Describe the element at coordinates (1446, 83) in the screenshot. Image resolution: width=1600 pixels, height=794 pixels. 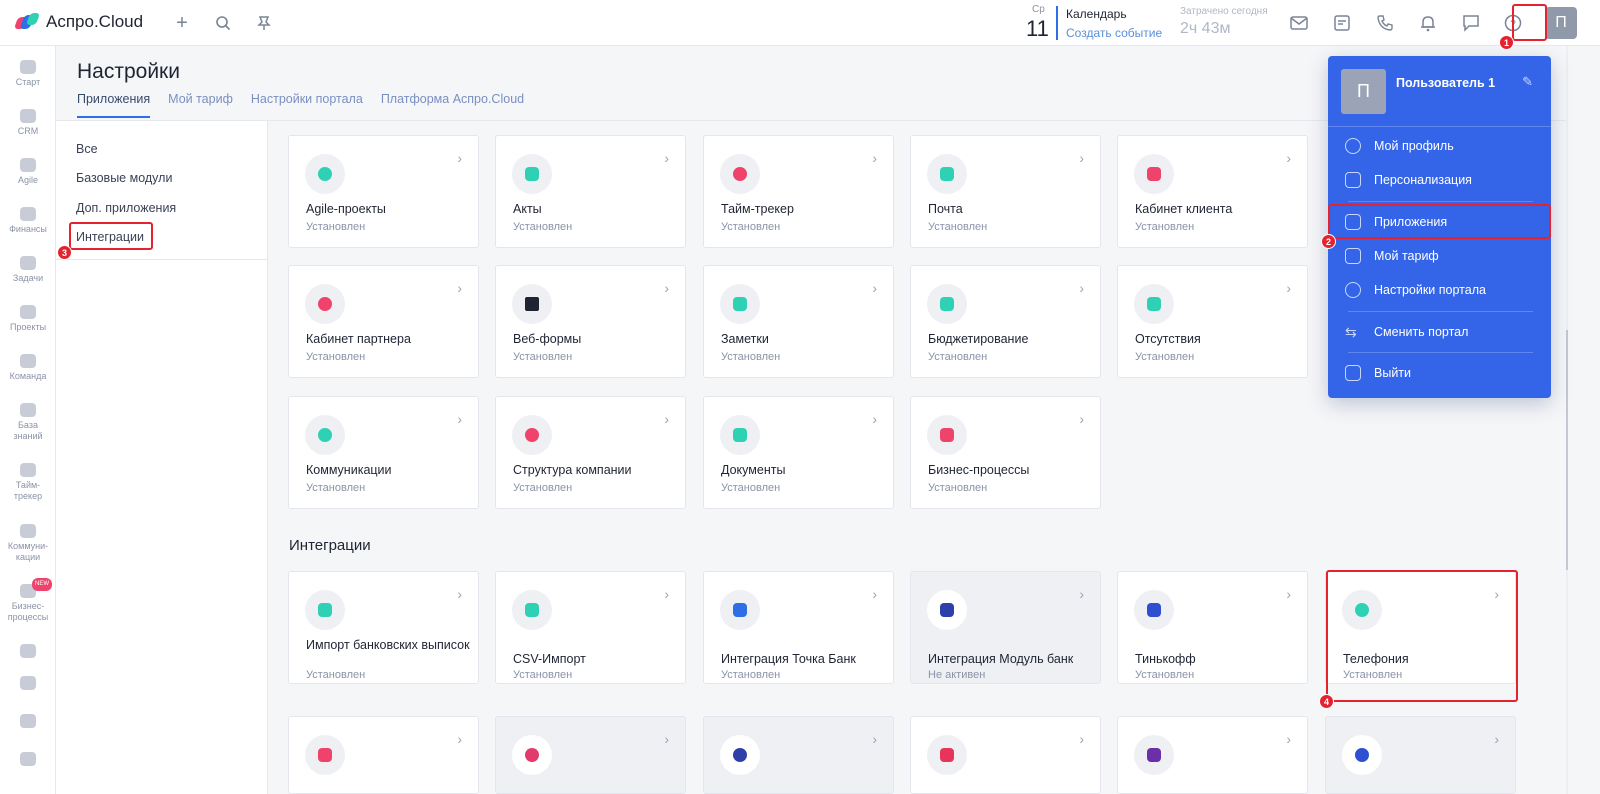
I see `menu-user-name: Пользователь 1` at that location.